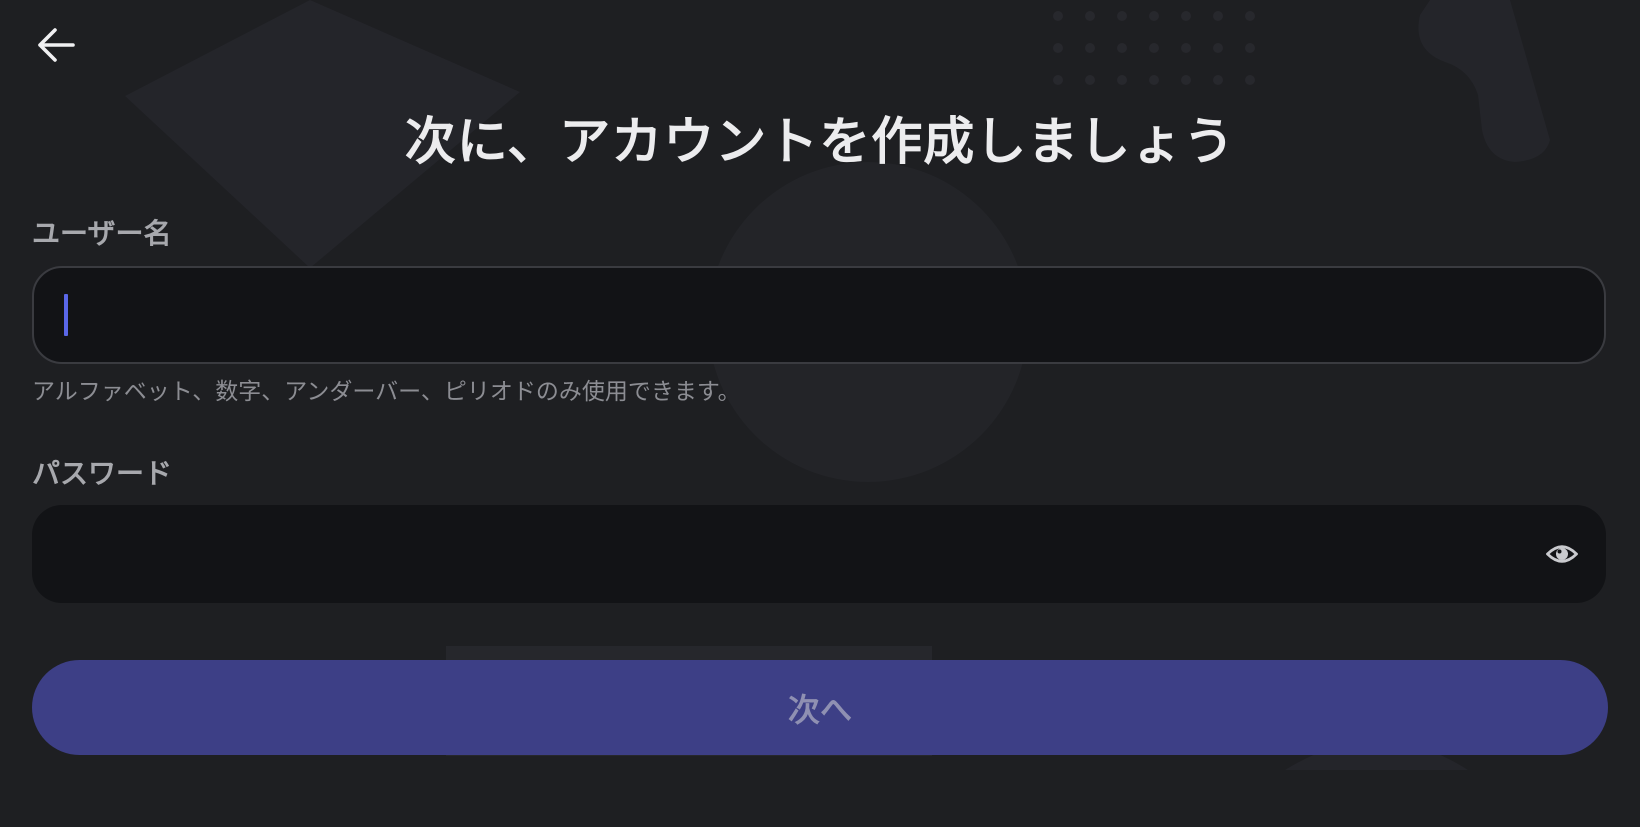 Image resolution: width=1640 pixels, height=827 pixels. I want to click on password-field, so click(819, 555).